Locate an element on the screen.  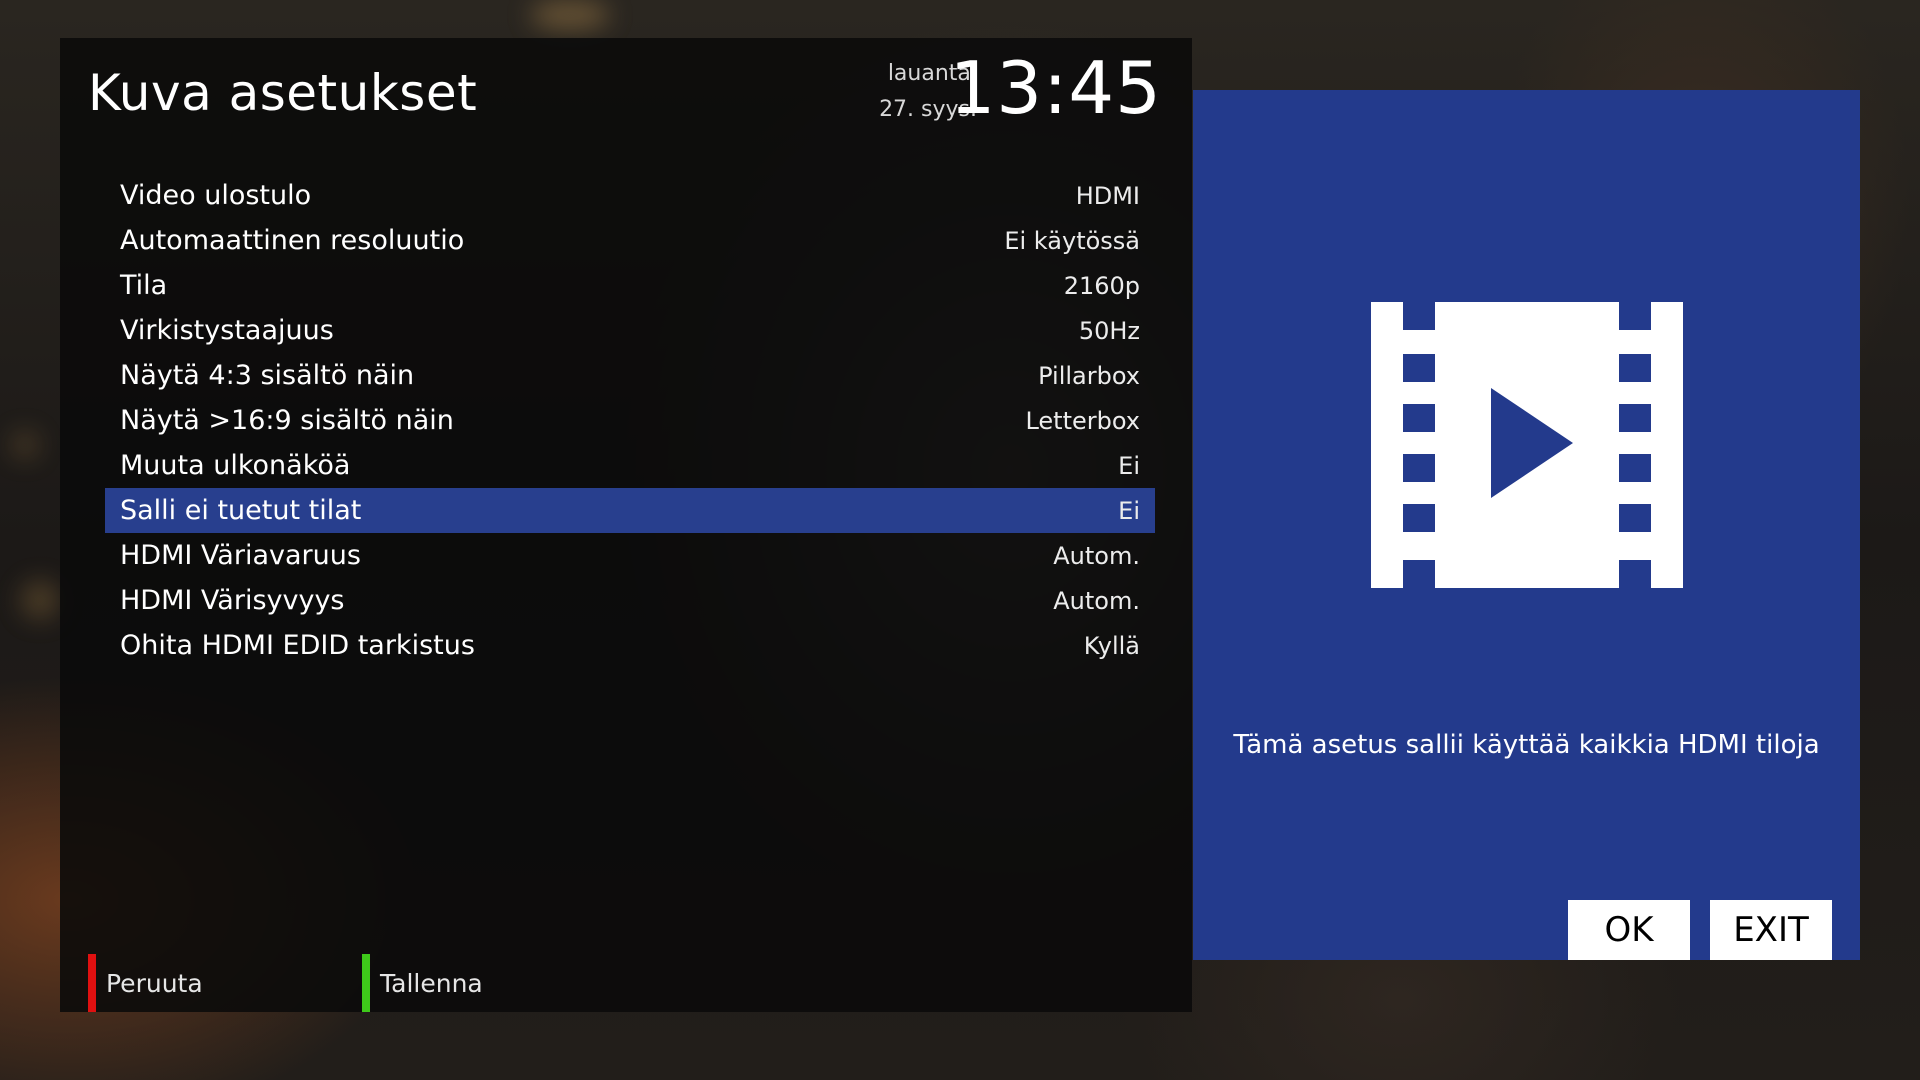
setting-row-16-9-content: Näytä >16:9 sisältö näin Letterbox is located at coordinates (630, 420).